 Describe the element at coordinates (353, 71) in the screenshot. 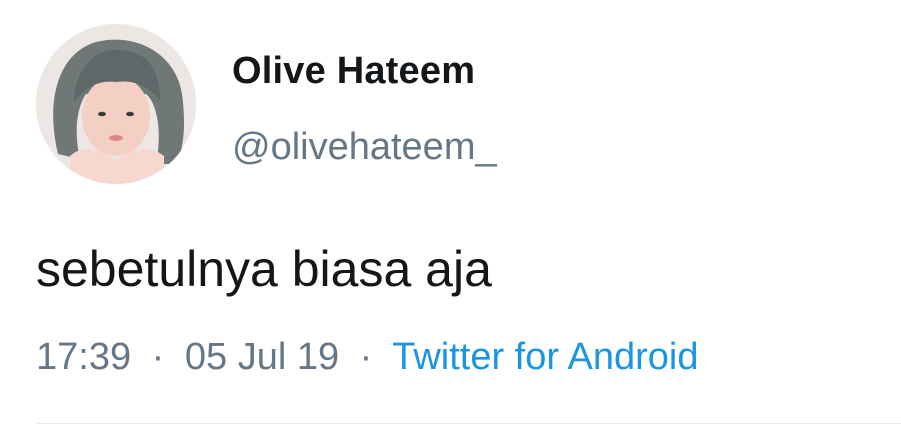

I see `display-name: Olive Hateem` at that location.